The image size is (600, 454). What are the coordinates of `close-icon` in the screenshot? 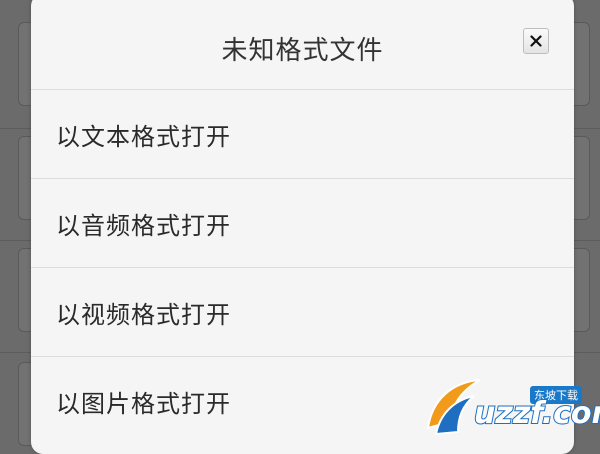 It's located at (536, 41).